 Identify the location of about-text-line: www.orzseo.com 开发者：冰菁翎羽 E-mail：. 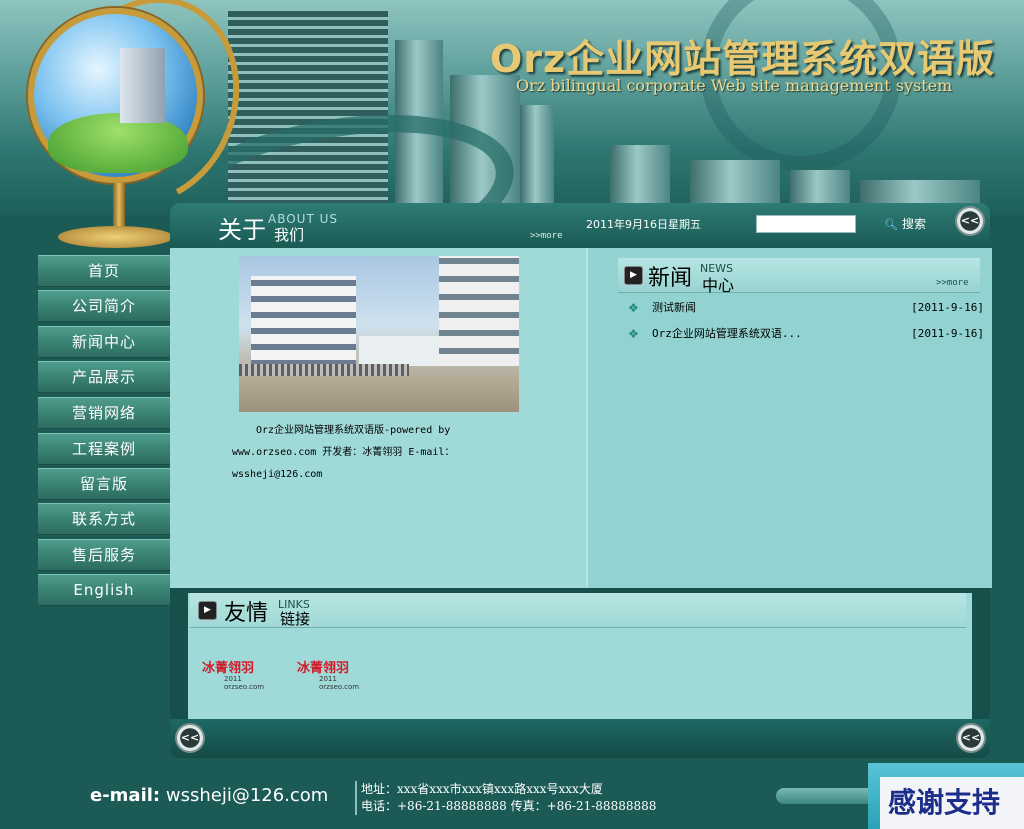
(343, 452).